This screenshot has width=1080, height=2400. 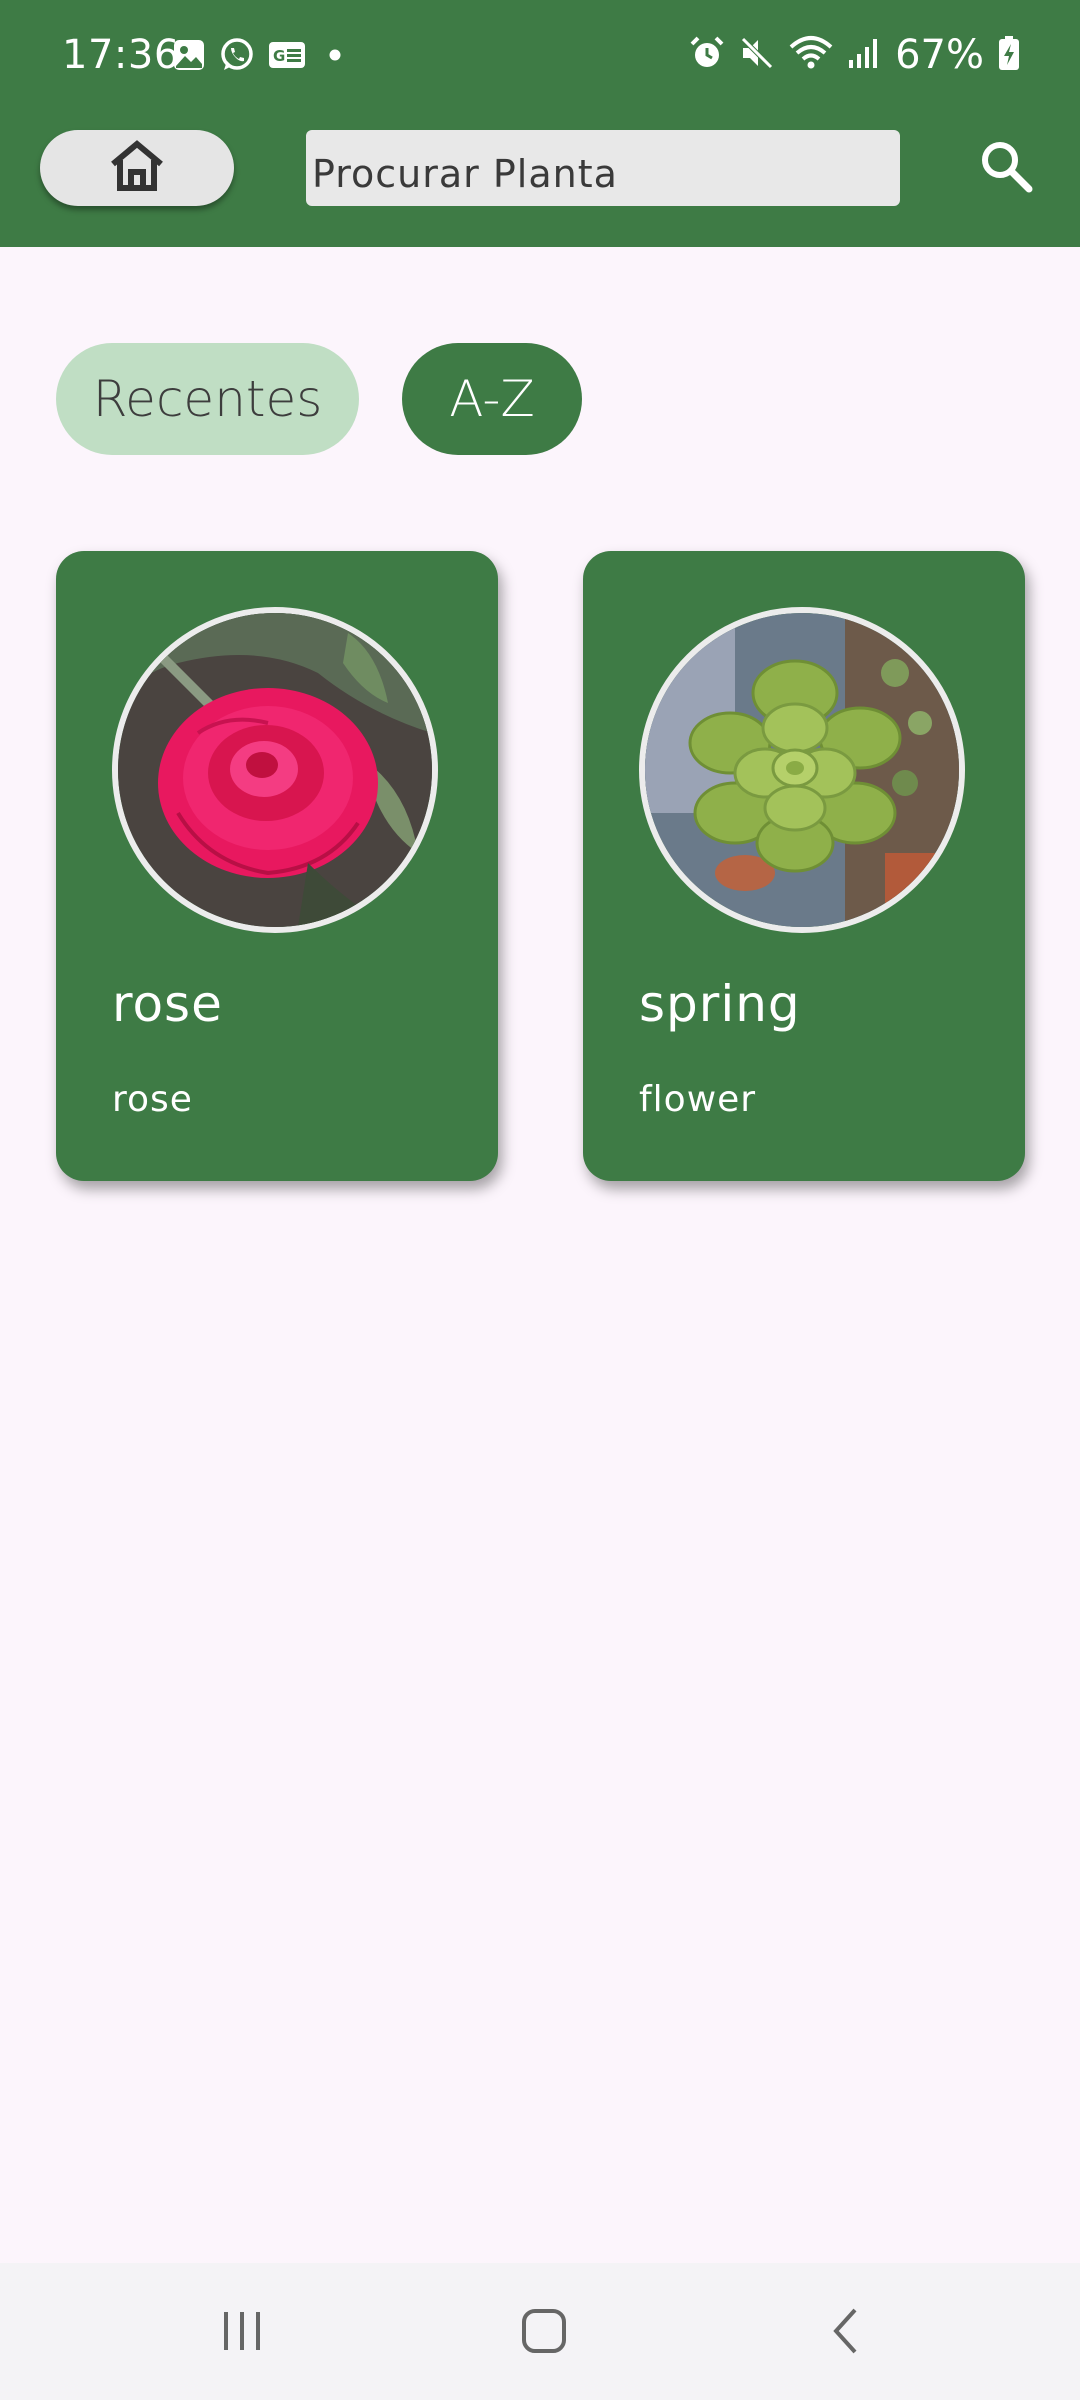 What do you see at coordinates (540, 55) in the screenshot?
I see `status-bar: 17:36 G 67%` at bounding box center [540, 55].